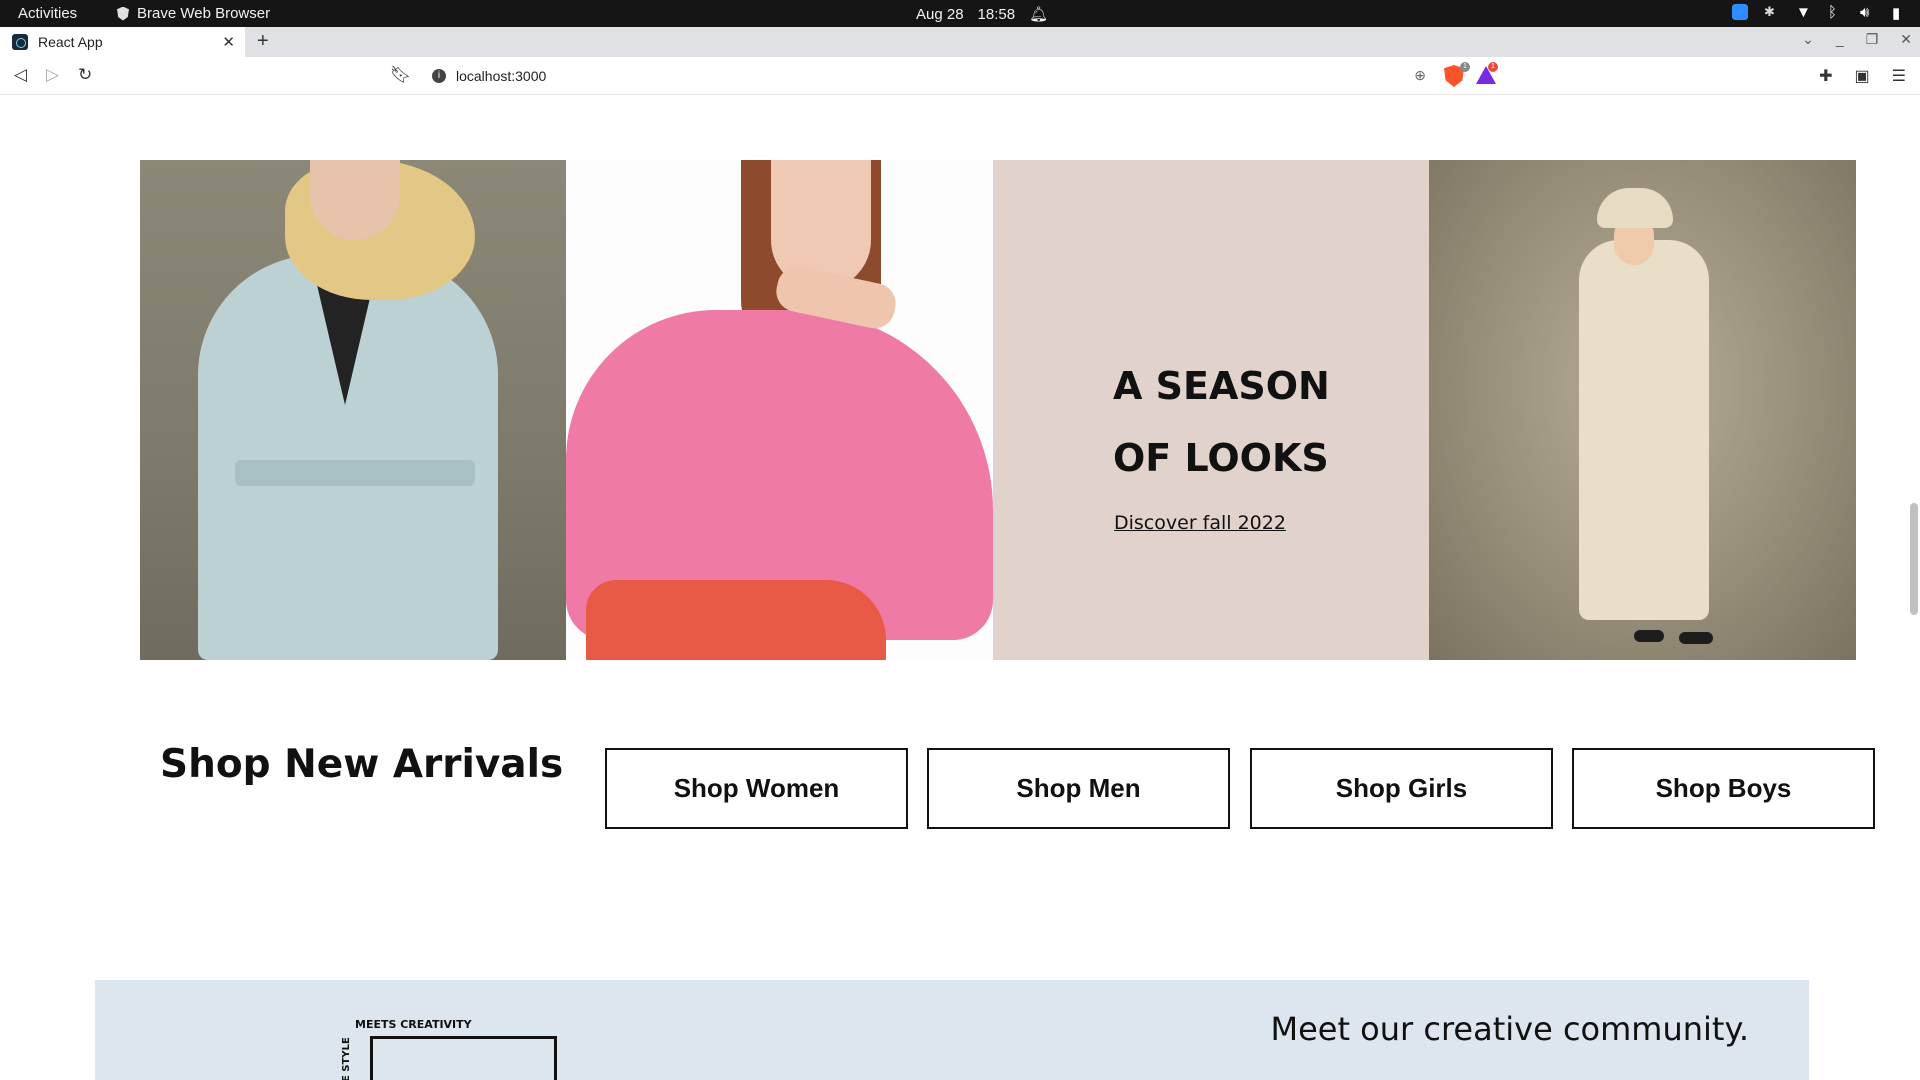  I want to click on belt-shape, so click(355, 473).